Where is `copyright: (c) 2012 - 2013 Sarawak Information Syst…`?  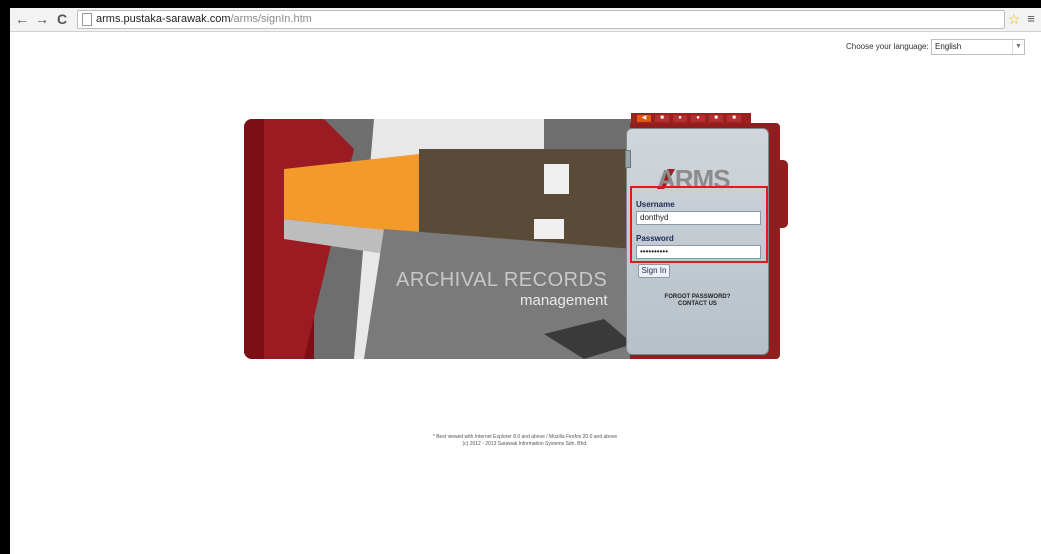 copyright: (c) 2012 - 2013 Sarawak Information Syst… is located at coordinates (525, 444).